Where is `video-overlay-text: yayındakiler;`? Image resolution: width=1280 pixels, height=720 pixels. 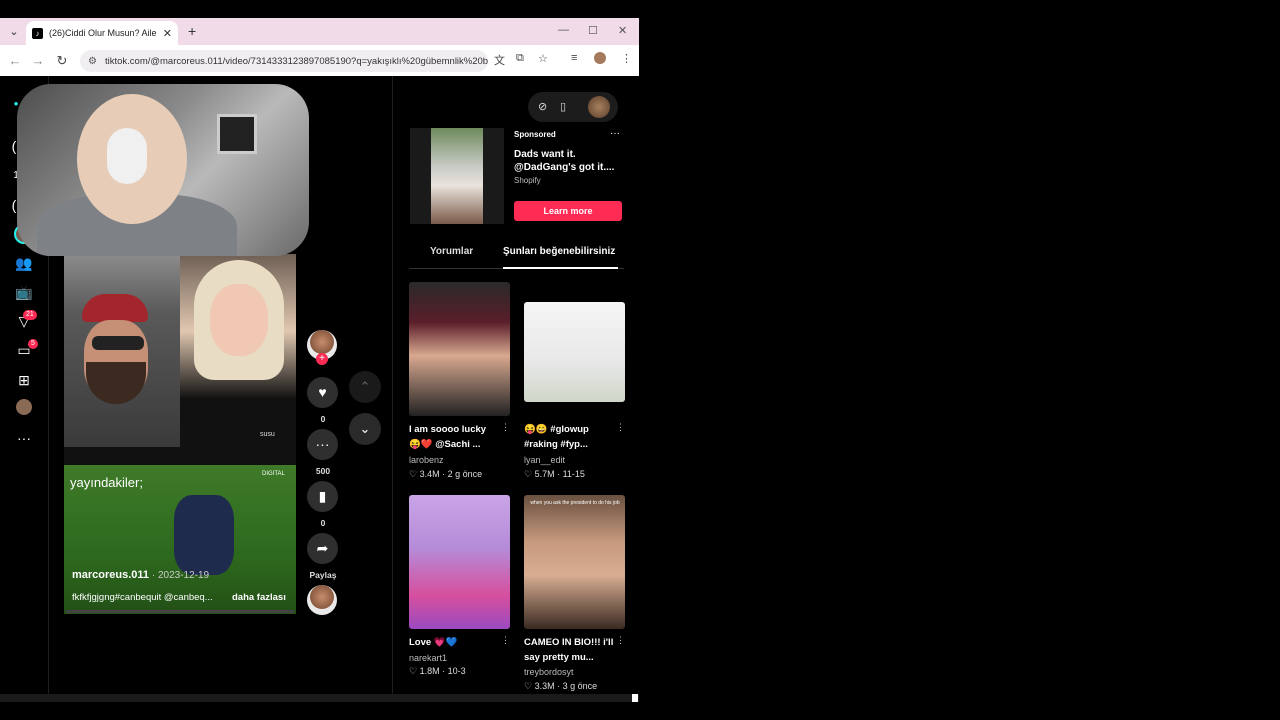
video-overlay-text: yayındakiler; is located at coordinates (106, 482).